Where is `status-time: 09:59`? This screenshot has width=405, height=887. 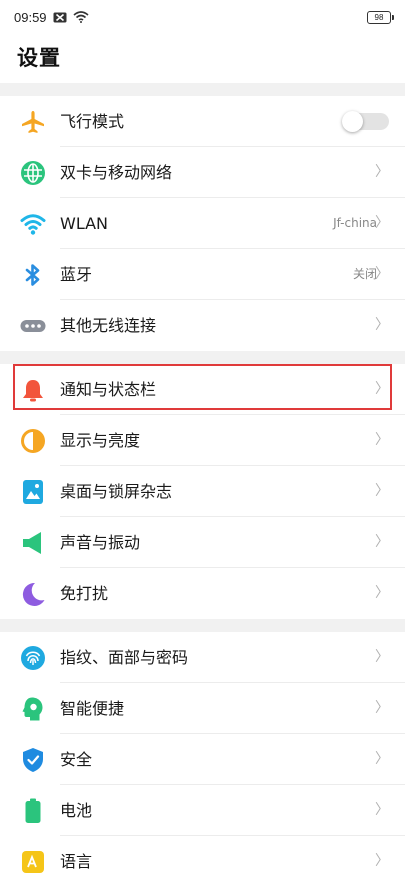 status-time: 09:59 is located at coordinates (30, 17).